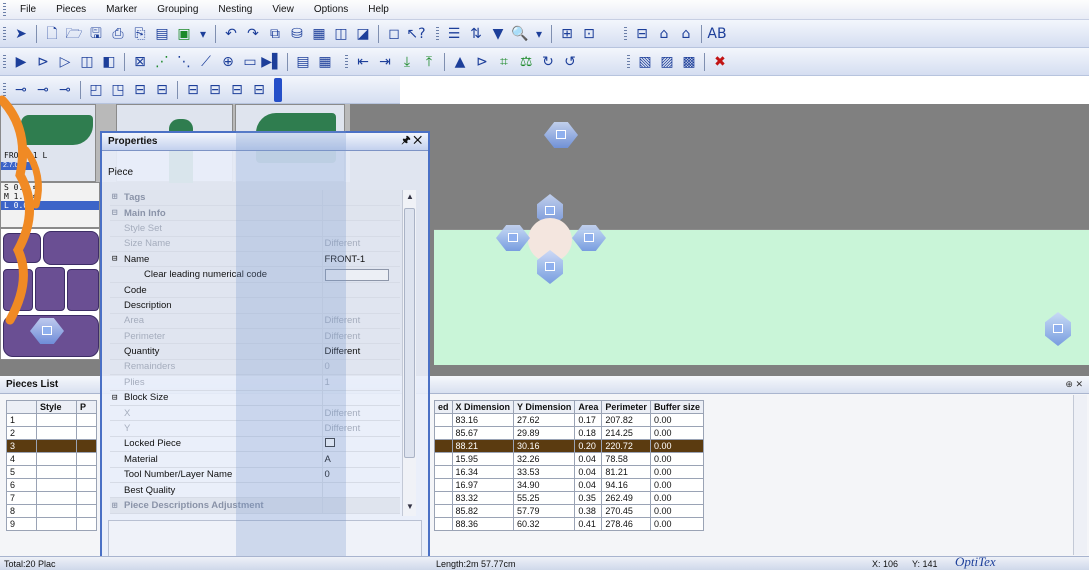 The image size is (1089, 570). I want to click on move-up-triangle-icon: ▲, so click(460, 62).